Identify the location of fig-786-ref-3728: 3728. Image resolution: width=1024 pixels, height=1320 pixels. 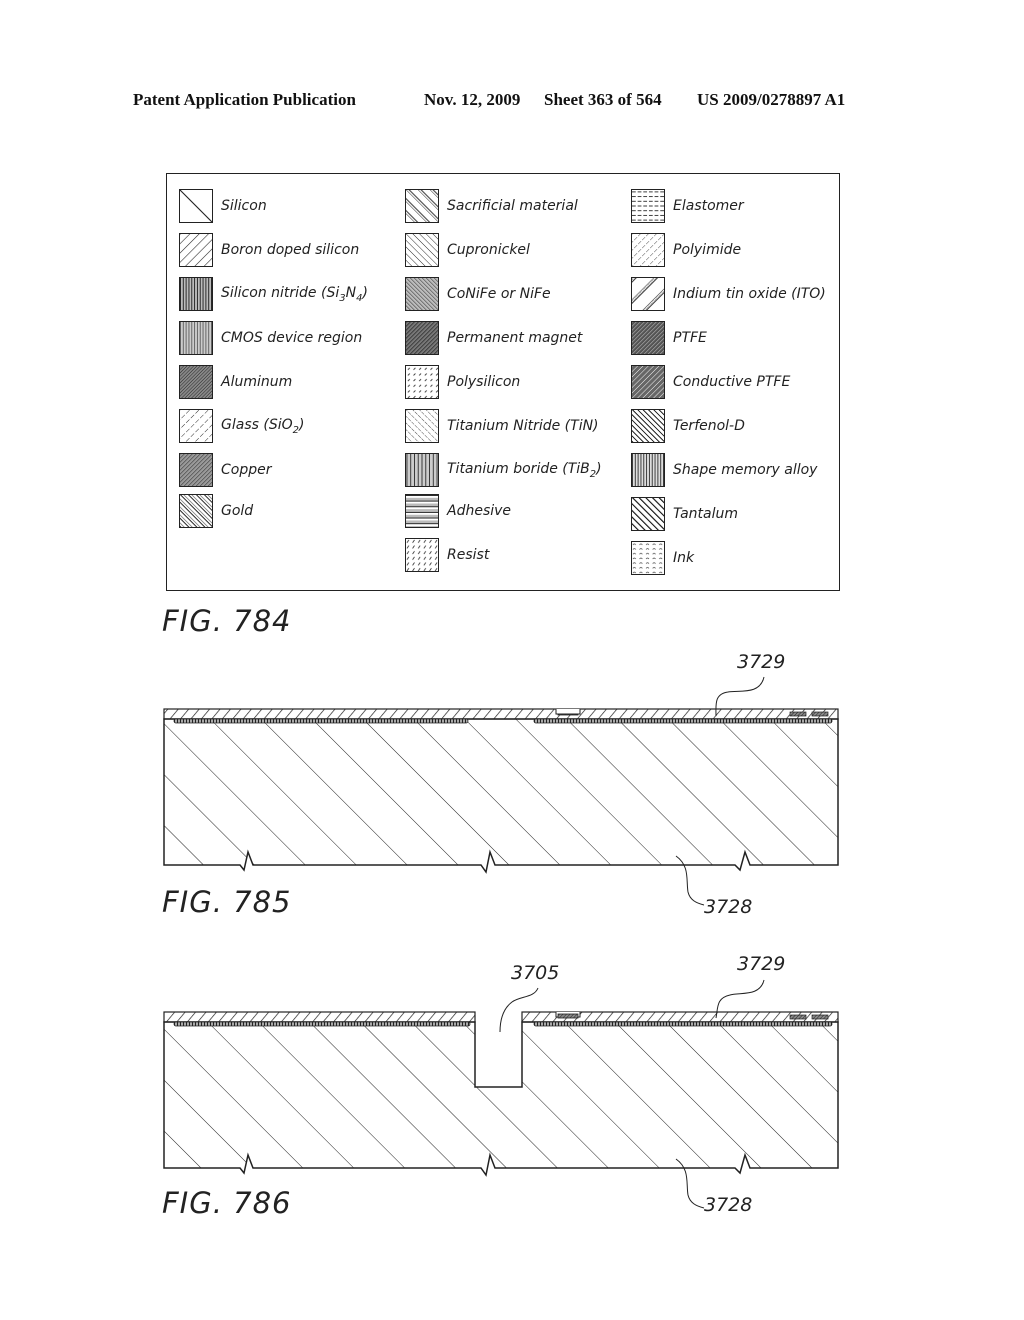
(728, 1205).